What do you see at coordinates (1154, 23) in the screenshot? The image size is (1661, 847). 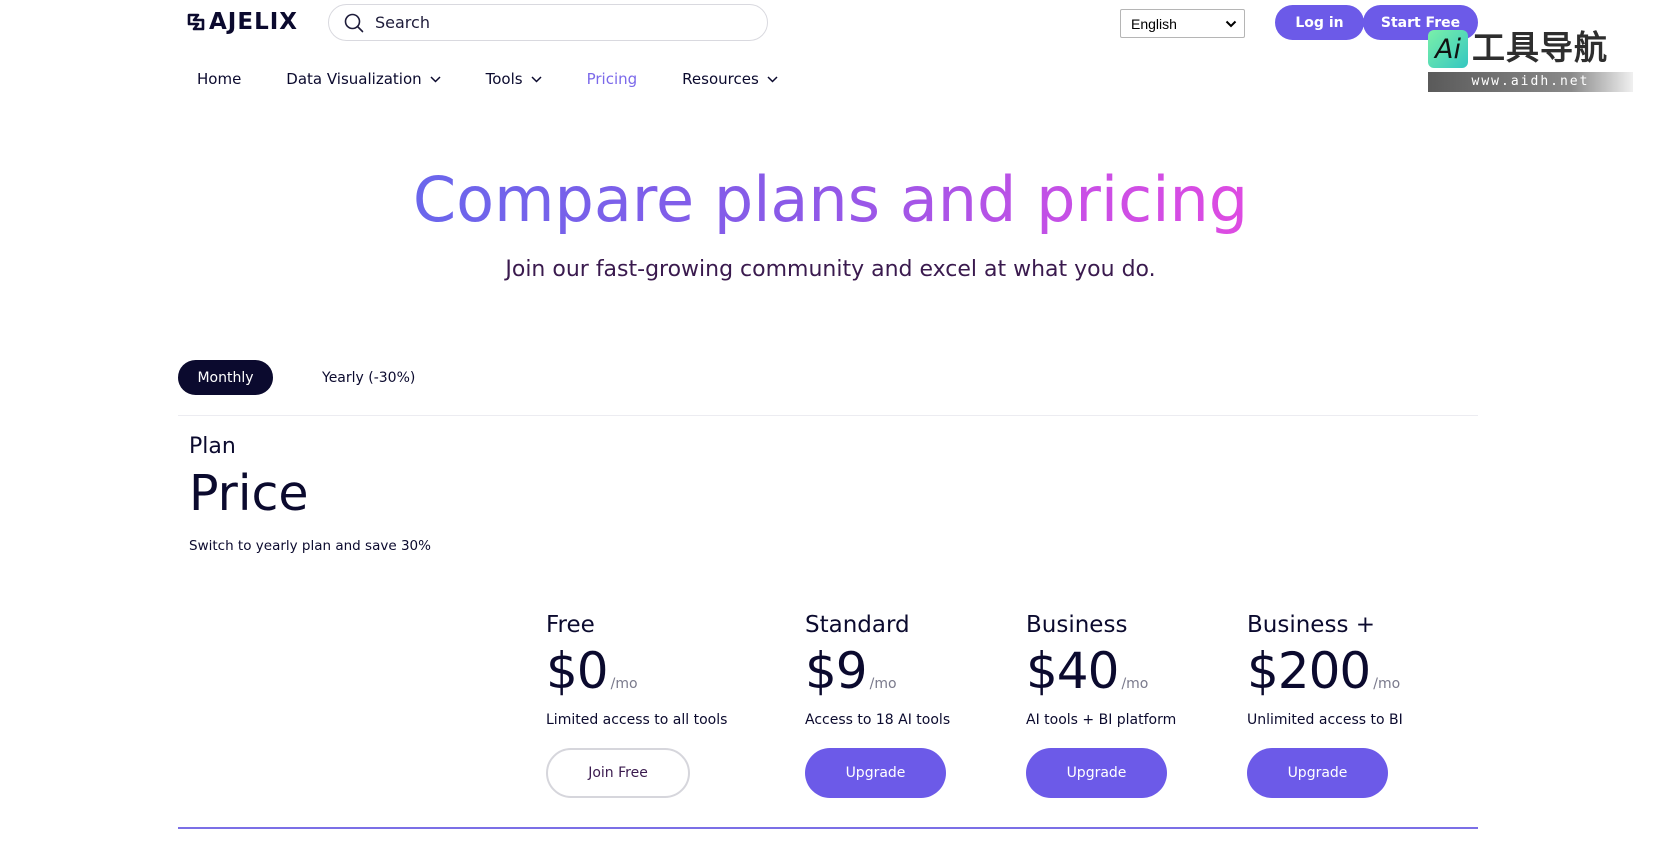 I see `language-value: English` at bounding box center [1154, 23].